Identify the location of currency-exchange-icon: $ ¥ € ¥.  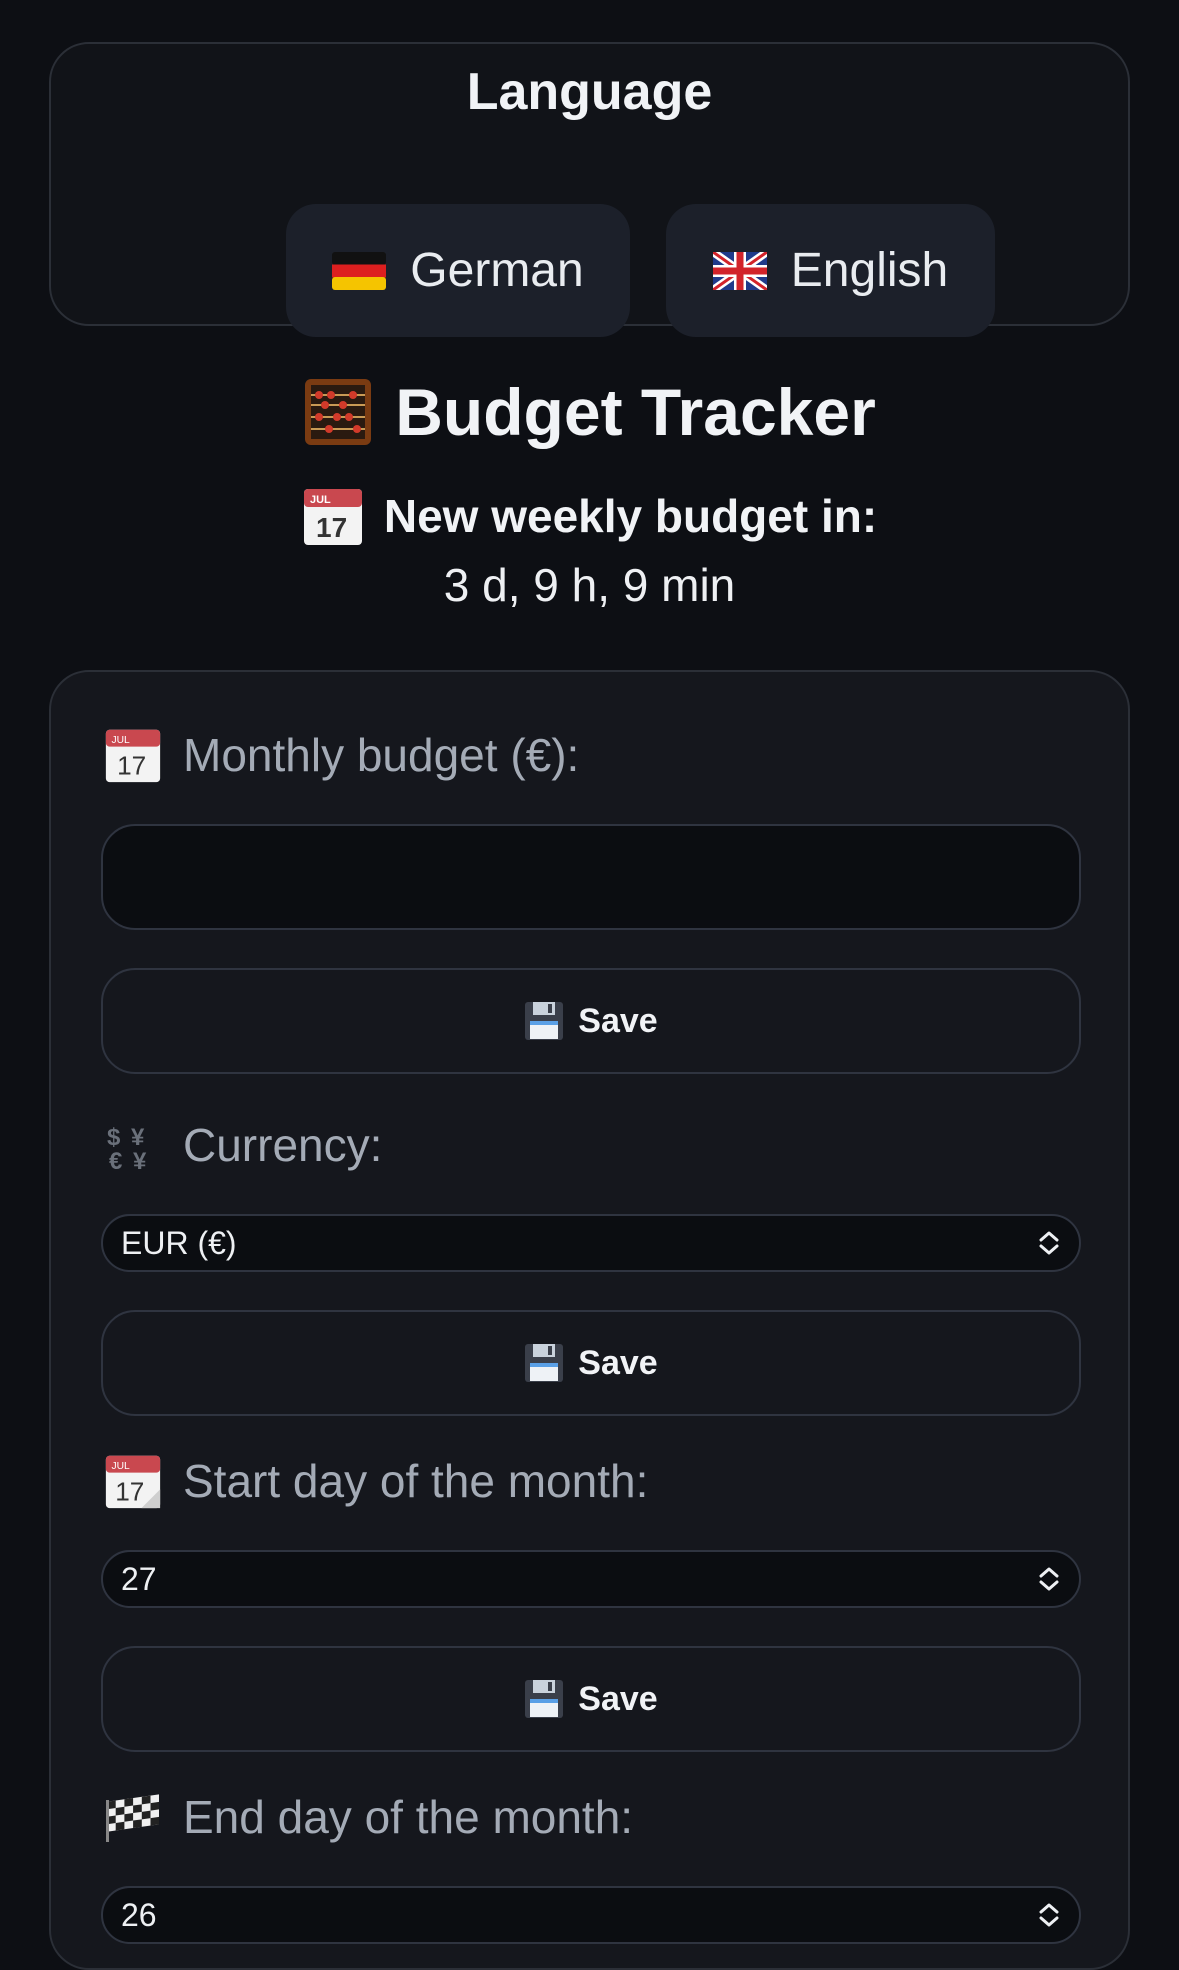
(133, 1145).